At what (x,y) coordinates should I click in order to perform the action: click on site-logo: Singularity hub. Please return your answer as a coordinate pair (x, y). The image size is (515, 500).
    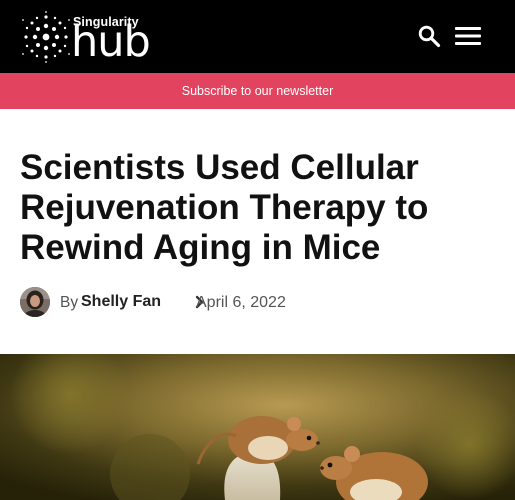
    Looking at the image, I should click on (90, 38).